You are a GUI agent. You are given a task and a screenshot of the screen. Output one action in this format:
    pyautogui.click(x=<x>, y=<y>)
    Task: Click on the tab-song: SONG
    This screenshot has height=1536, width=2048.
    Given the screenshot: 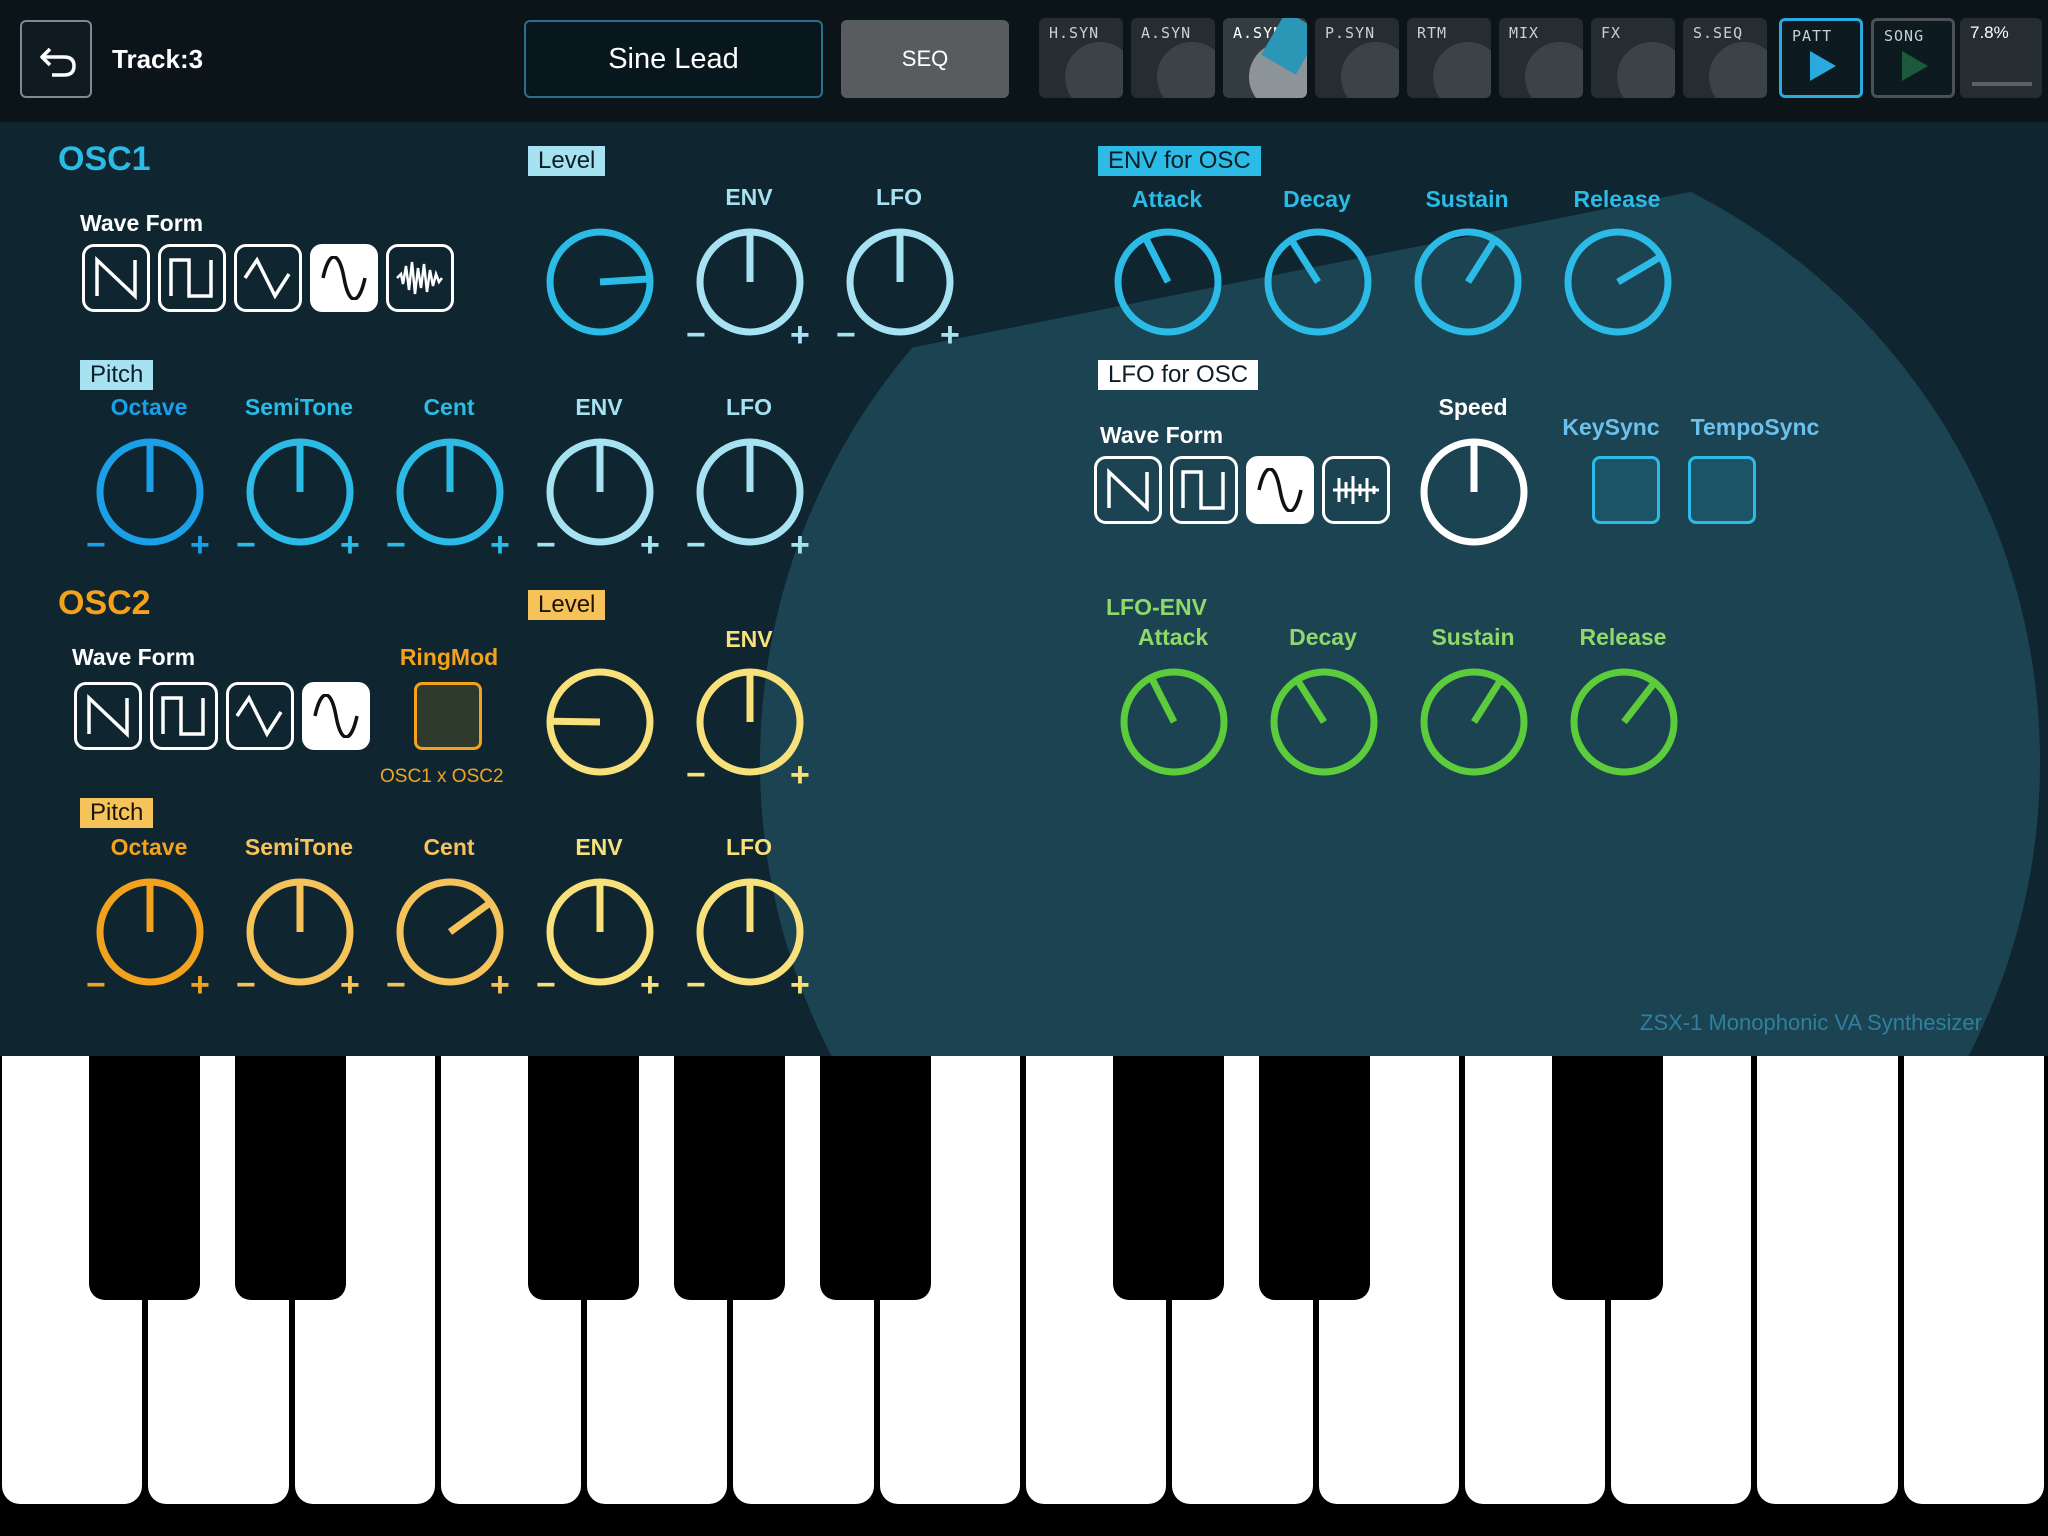 What is the action you would take?
    pyautogui.click(x=1913, y=58)
    